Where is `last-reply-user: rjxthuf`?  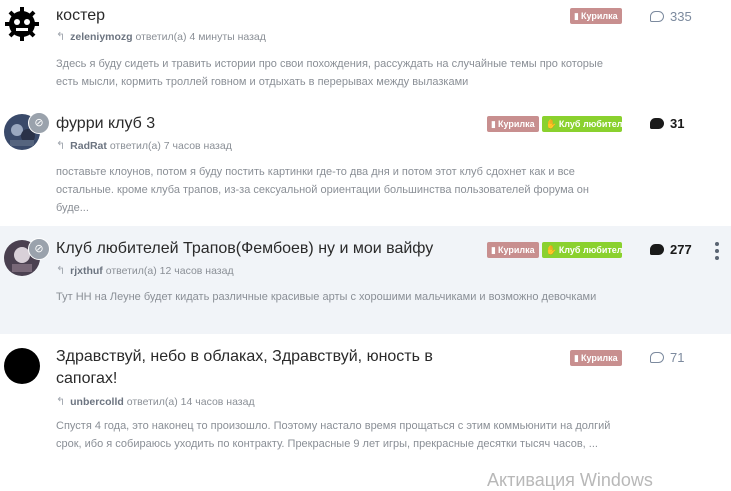 last-reply-user: rjxthuf is located at coordinates (86, 271).